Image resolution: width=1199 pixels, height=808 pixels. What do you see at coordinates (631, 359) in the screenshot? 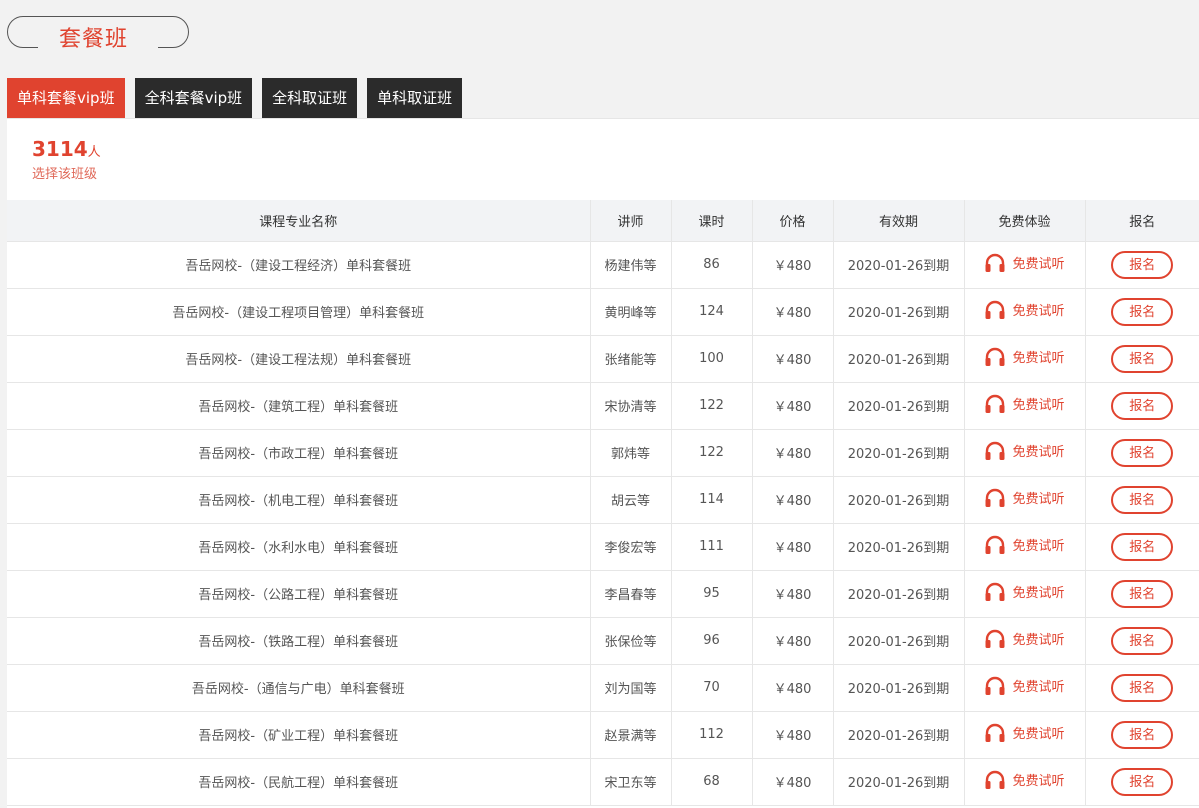
I see `course-teacher: 张绪能等` at bounding box center [631, 359].